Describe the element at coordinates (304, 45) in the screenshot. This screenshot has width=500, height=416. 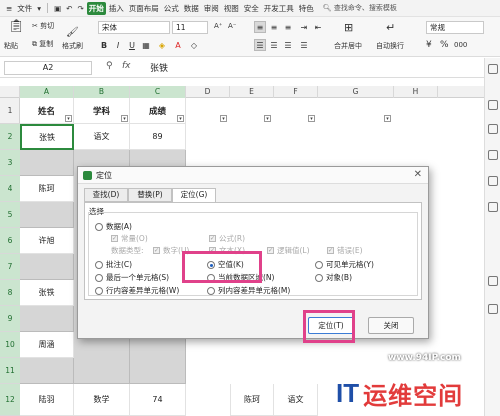
I see `justify-icon: ☰` at that location.